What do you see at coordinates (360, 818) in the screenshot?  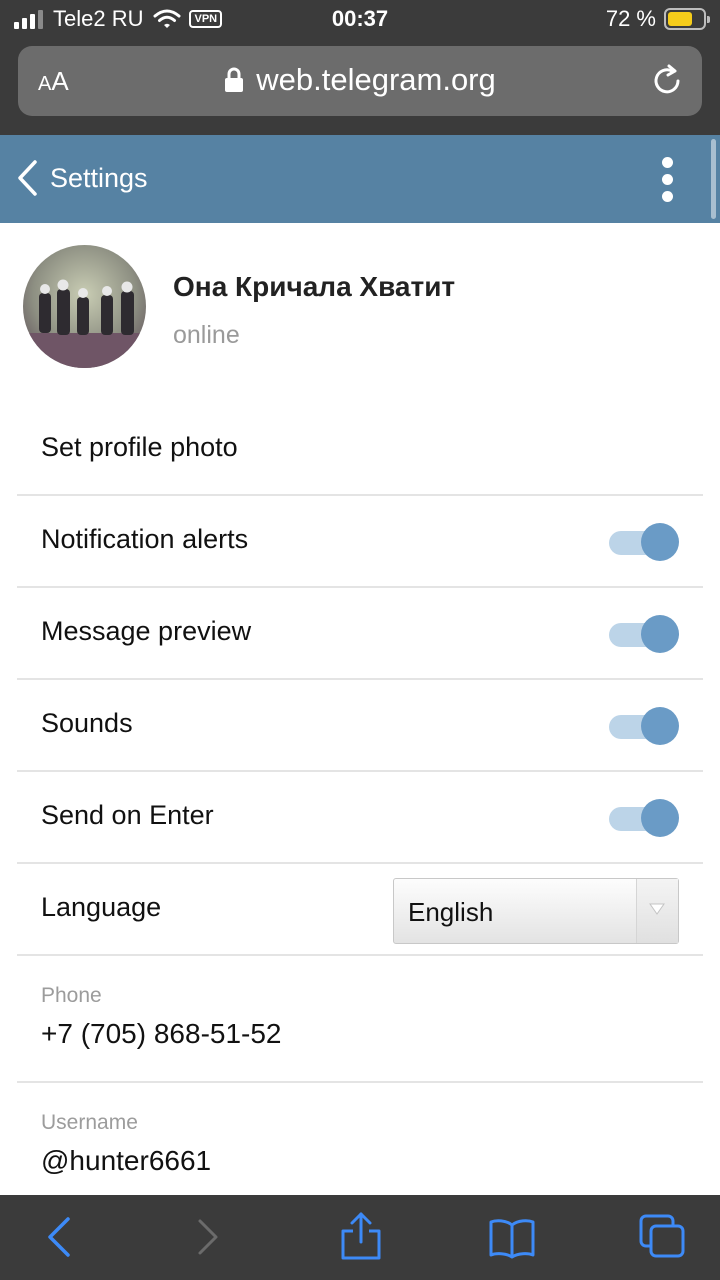 I see `send-on-enter-row: Send on Enter` at bounding box center [360, 818].